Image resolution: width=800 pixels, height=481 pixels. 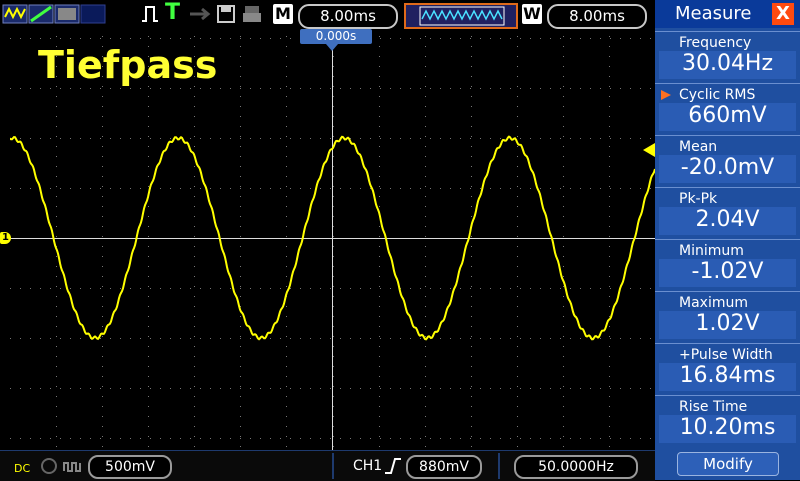 I want to click on main-timebase-value: 8.00ms, so click(x=348, y=16).